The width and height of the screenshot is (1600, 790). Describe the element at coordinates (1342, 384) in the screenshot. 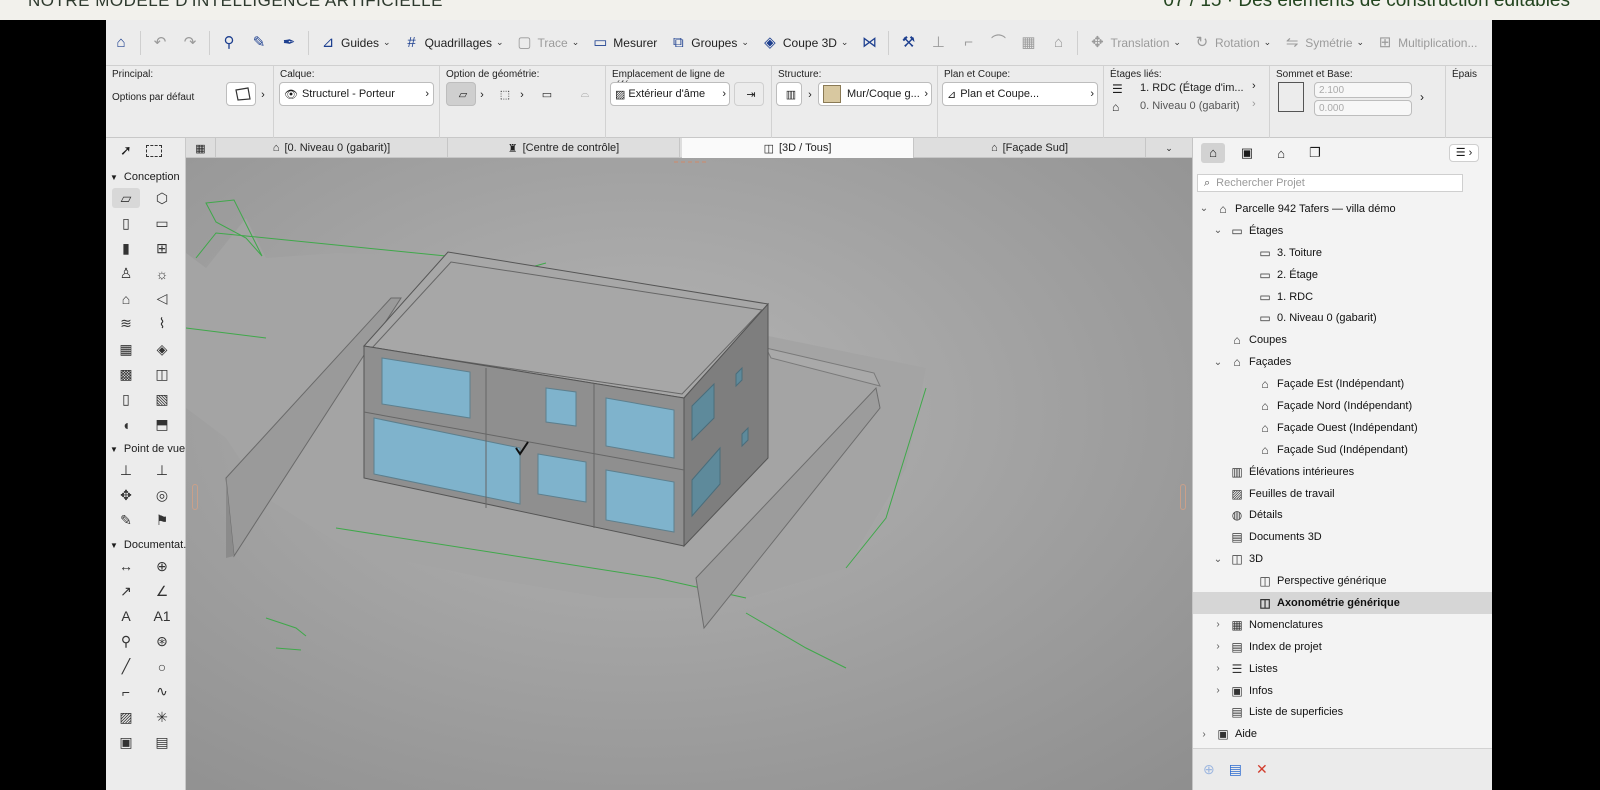

I see `tree-item: ⌂ Façade Est (Indépendant)` at that location.